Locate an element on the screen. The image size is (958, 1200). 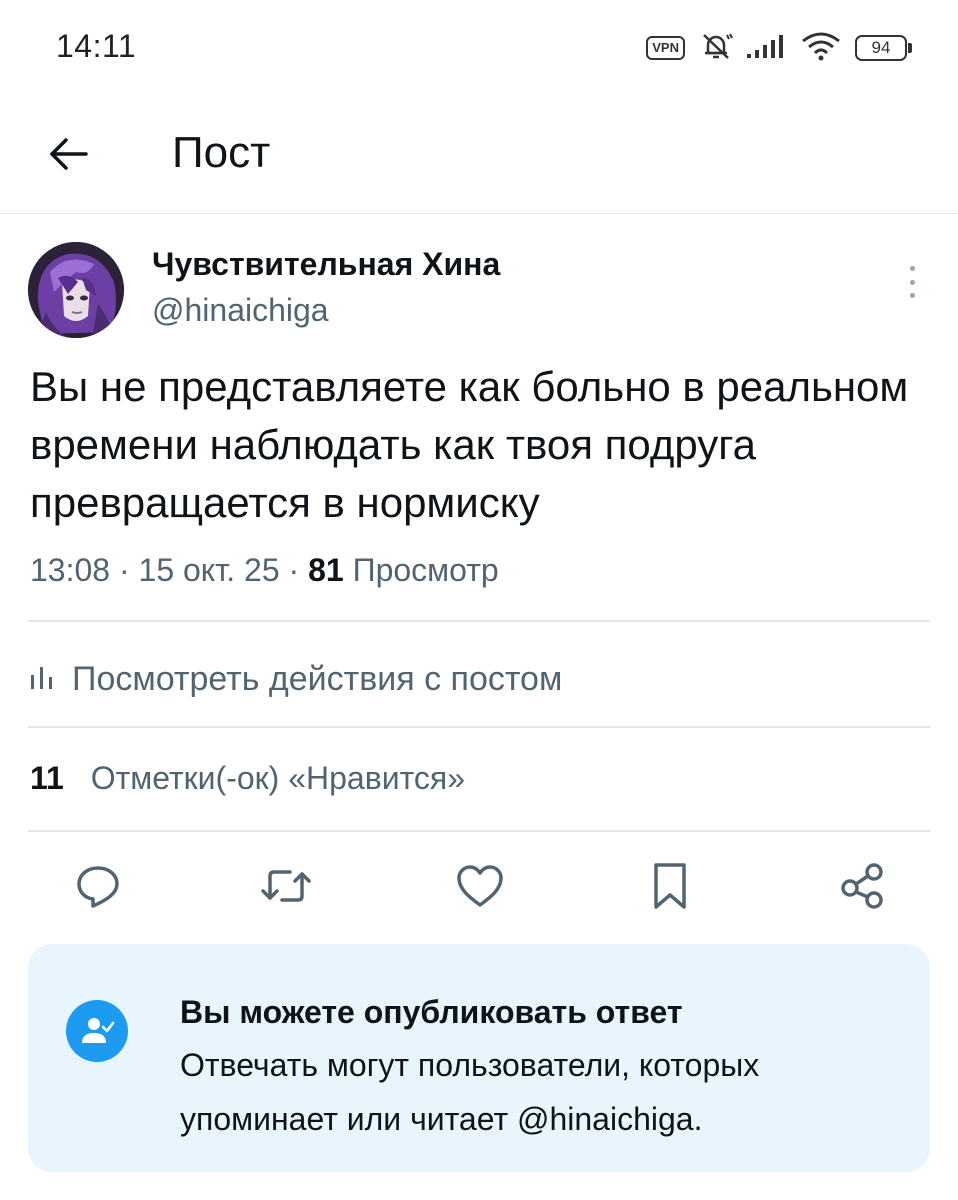
retweet-button is located at coordinates (286, 888).